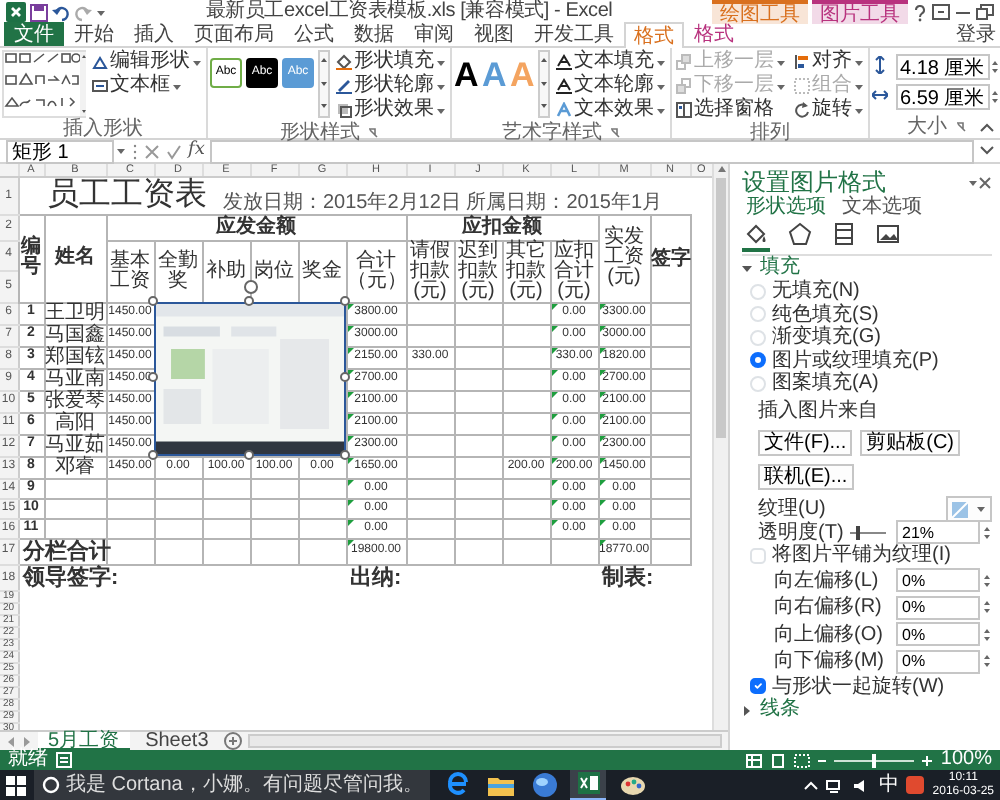 This screenshot has width=1000, height=800. What do you see at coordinates (987, 127) in the screenshot?
I see `collapse-ribbon-icon` at bounding box center [987, 127].